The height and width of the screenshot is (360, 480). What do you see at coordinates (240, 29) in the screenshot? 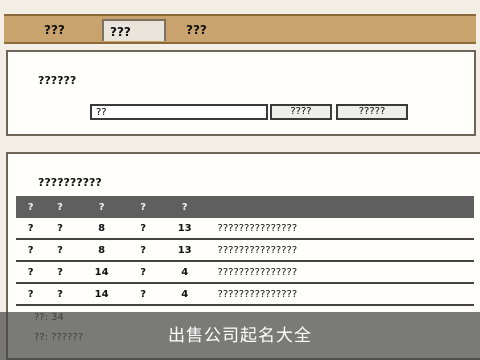
I see `tab-bar: ??? ??? ???` at bounding box center [240, 29].